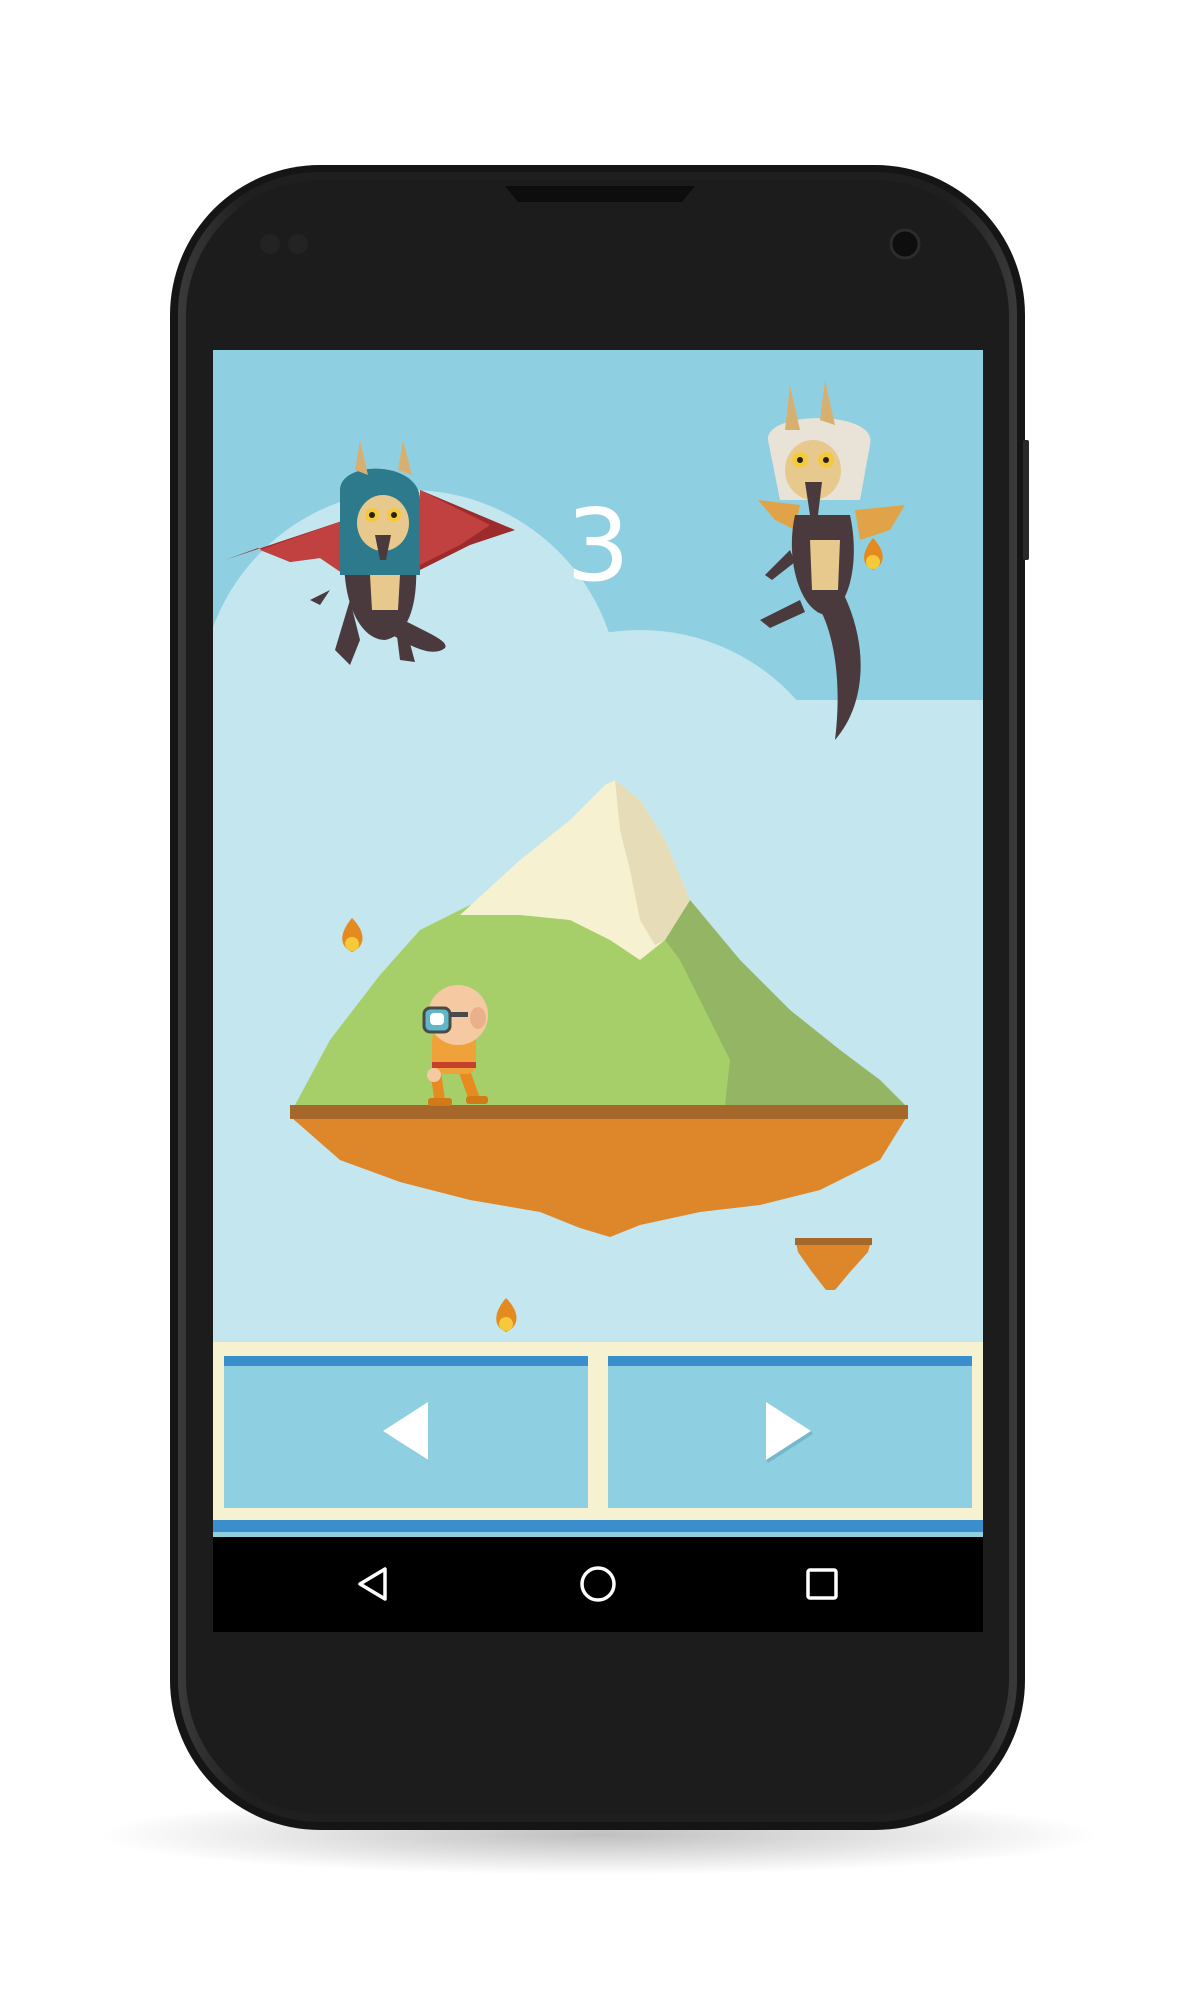  Describe the element at coordinates (790, 1432) in the screenshot. I see `move-right-button` at that location.